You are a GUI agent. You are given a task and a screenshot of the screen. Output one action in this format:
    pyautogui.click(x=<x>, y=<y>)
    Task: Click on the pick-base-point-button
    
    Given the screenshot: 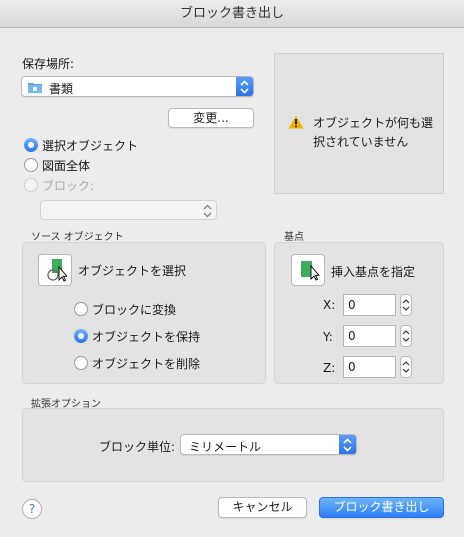 What is the action you would take?
    pyautogui.click(x=308, y=270)
    